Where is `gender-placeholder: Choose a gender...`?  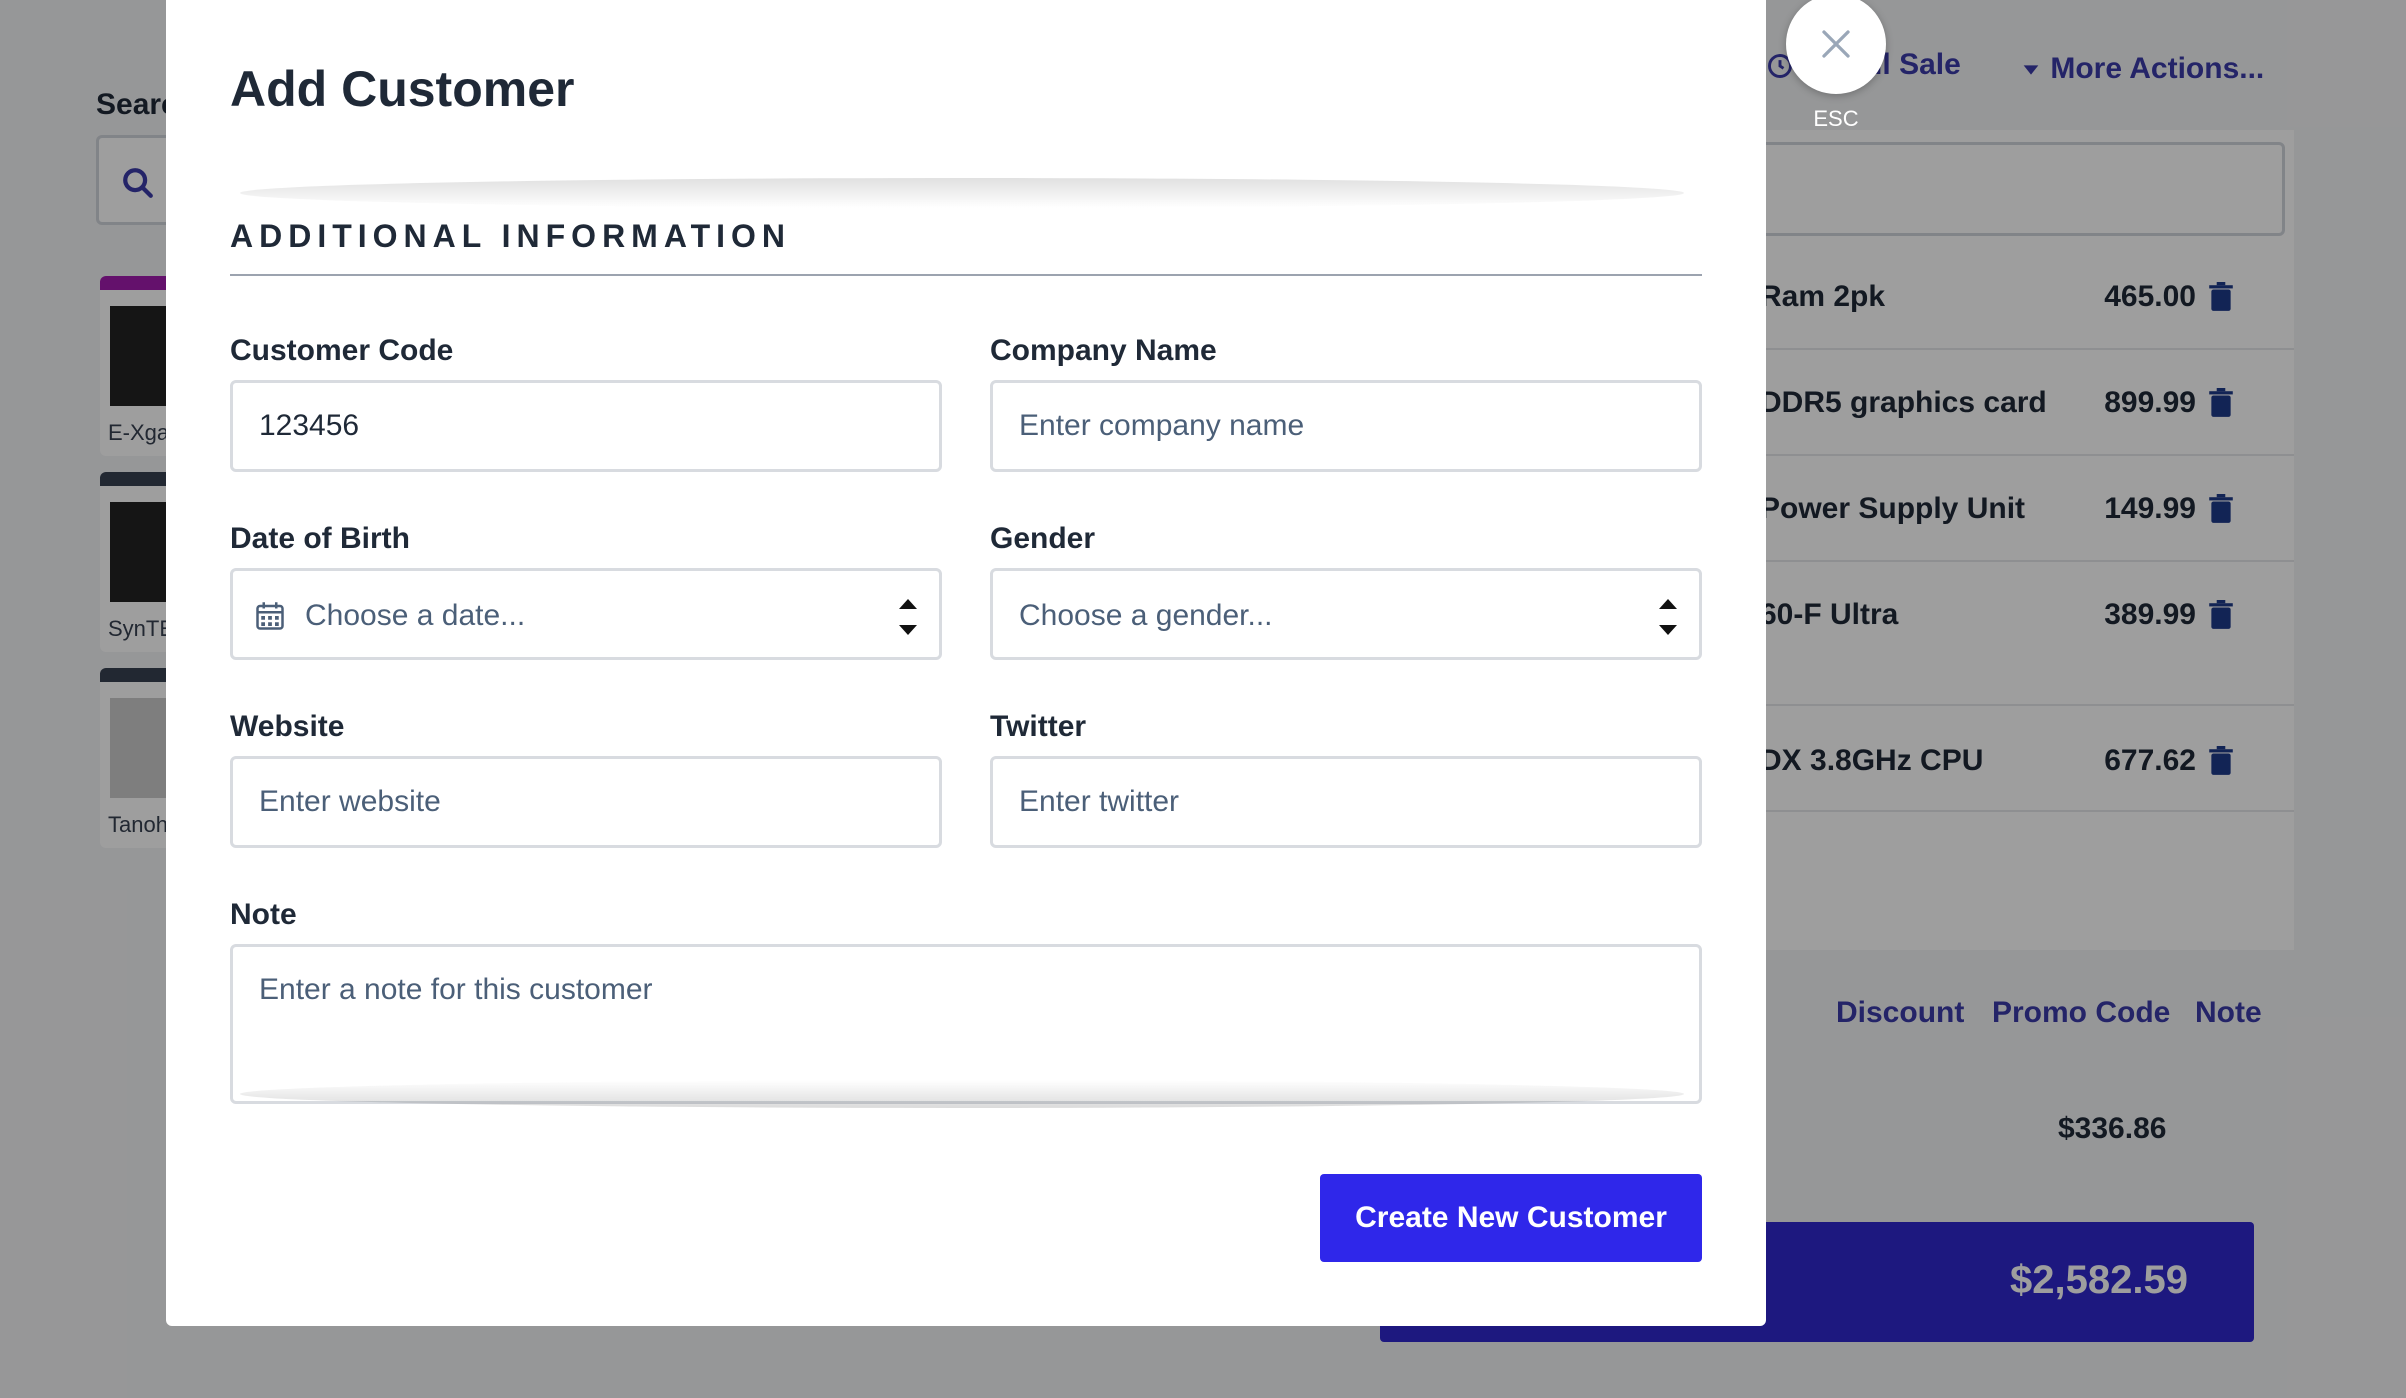 gender-placeholder: Choose a gender... is located at coordinates (1146, 615).